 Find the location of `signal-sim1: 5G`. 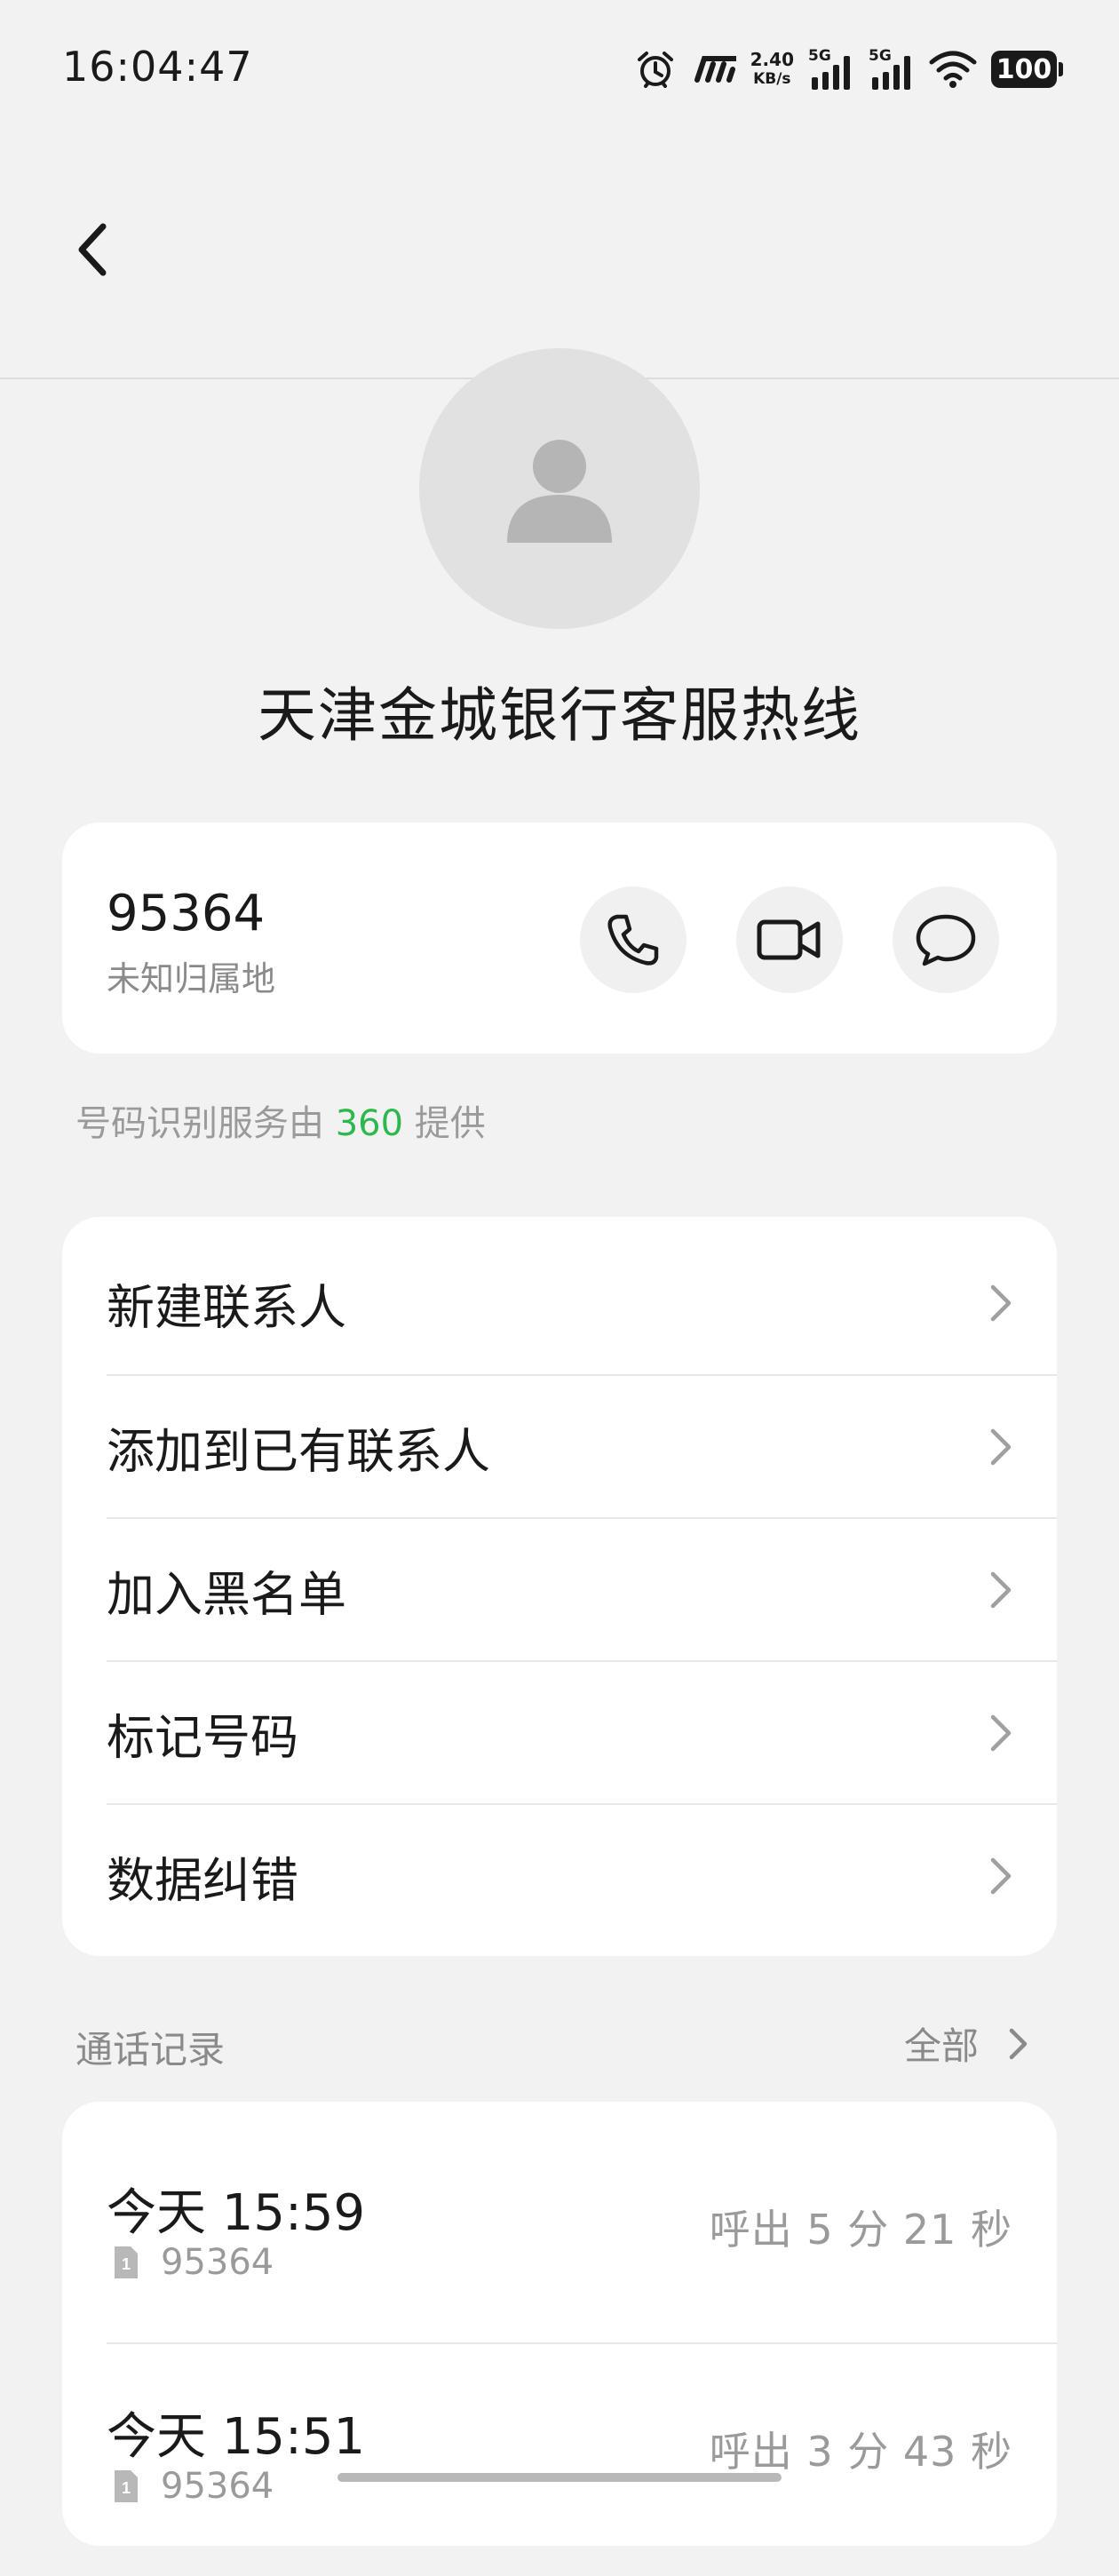

signal-sim1: 5G is located at coordinates (831, 69).